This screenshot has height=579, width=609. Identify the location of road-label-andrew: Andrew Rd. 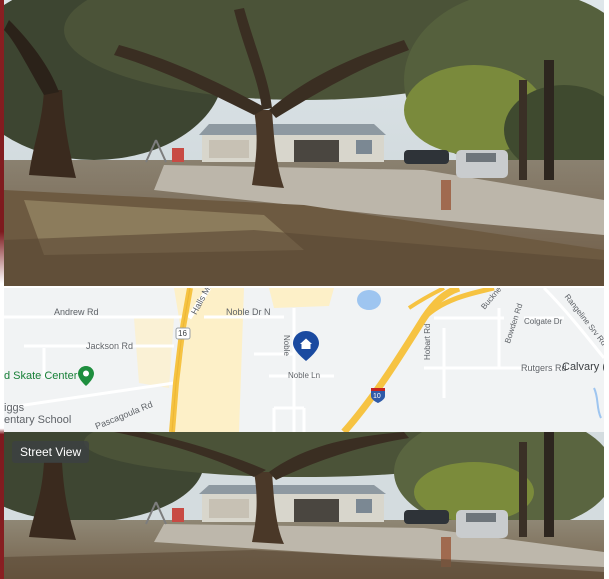
(76, 312).